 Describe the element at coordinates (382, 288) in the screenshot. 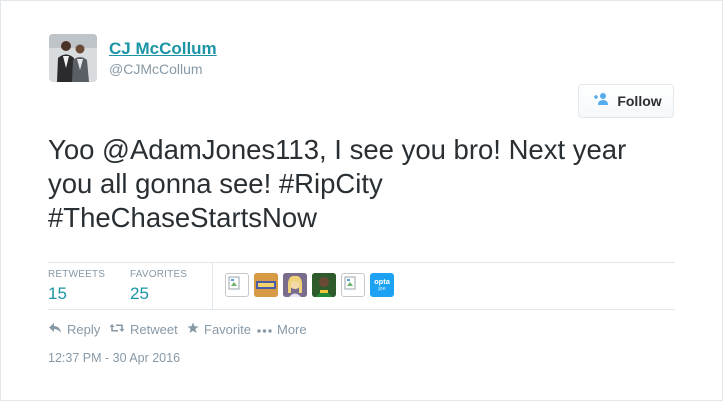

I see `opta-logo-subtext: joe` at that location.